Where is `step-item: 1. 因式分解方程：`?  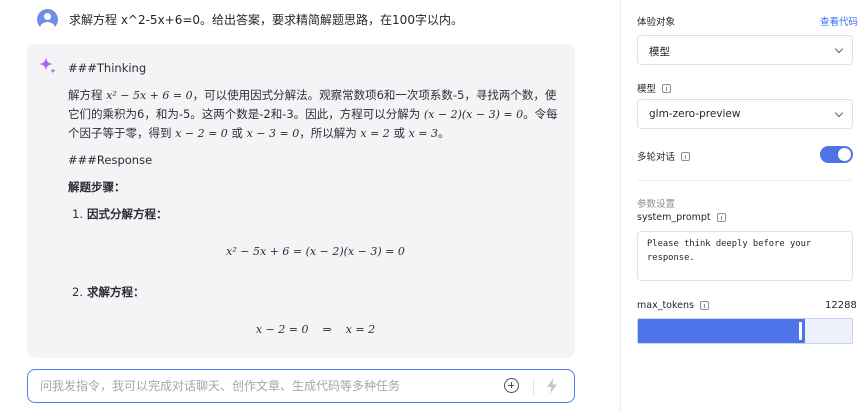 step-item: 1. 因式分解方程： is located at coordinates (317, 214).